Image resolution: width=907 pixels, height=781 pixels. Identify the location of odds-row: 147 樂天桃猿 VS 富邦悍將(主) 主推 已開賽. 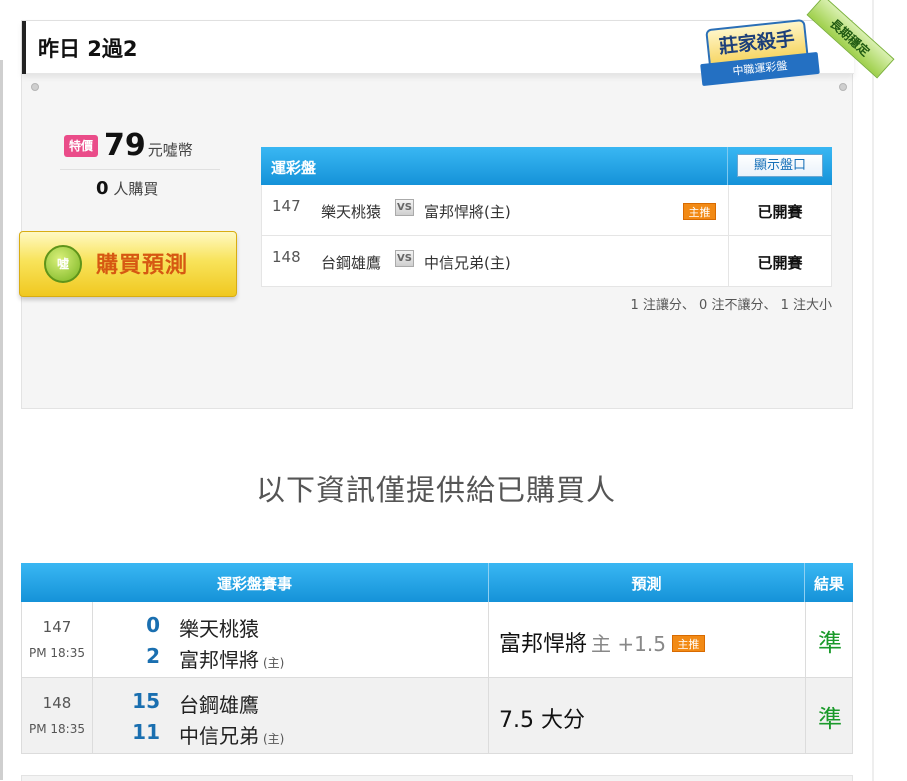
(546, 210).